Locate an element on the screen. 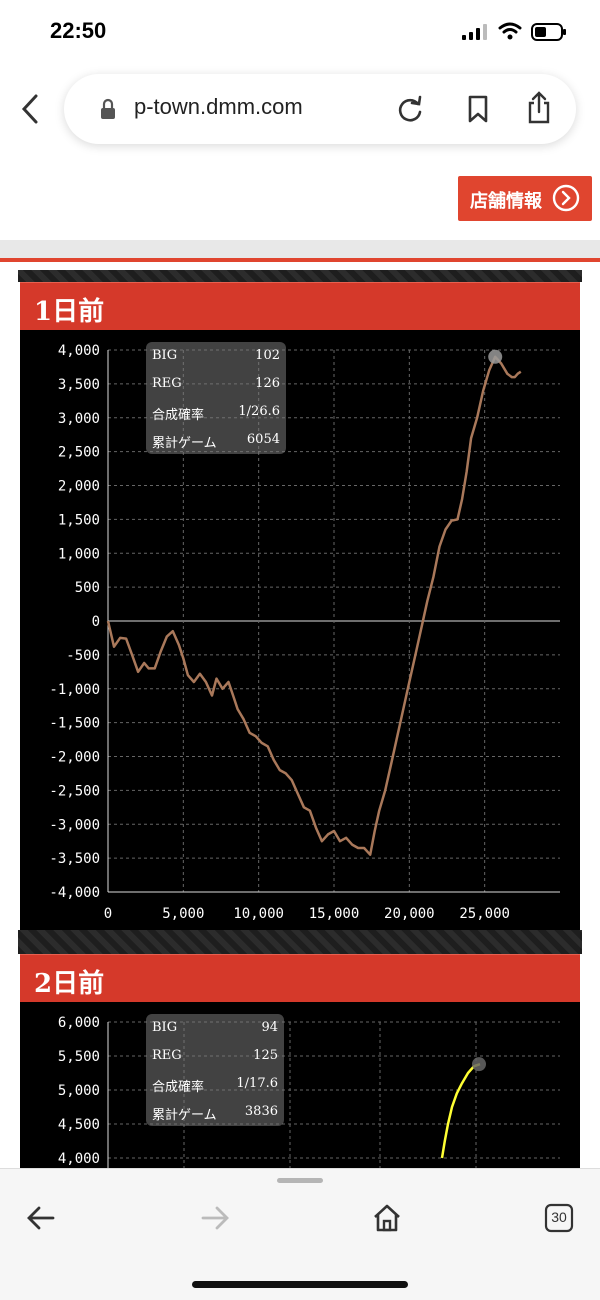 The image size is (600, 1300). tabs-button: 30 is located at coordinates (559, 1218).